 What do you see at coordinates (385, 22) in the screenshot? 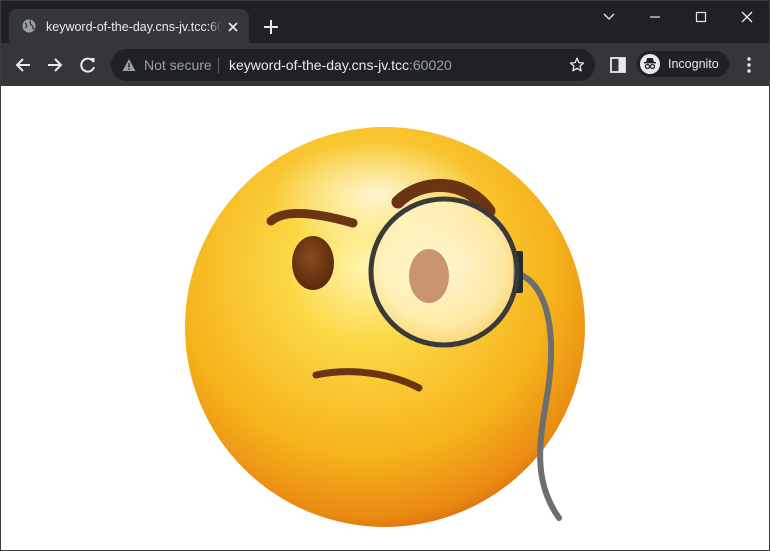
I see `tab-strip: keyword-of-the-day.cns-jv.tcc:60020` at bounding box center [385, 22].